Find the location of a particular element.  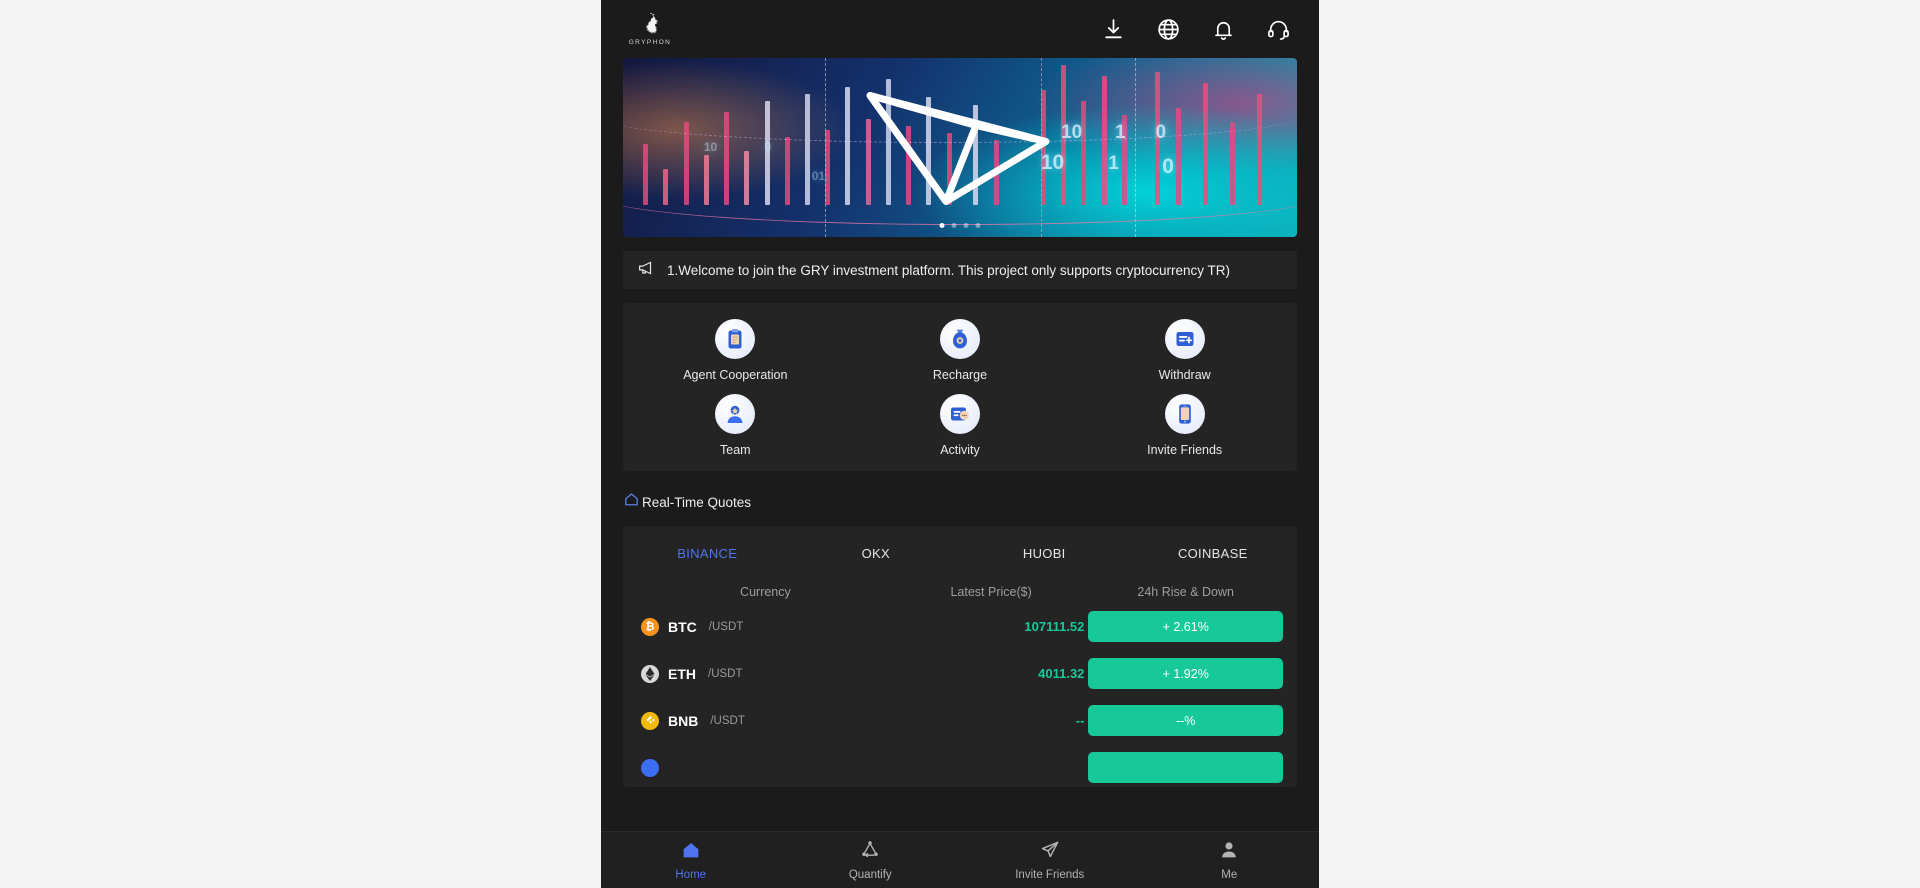

quick-action-label: Team is located at coordinates (735, 450).